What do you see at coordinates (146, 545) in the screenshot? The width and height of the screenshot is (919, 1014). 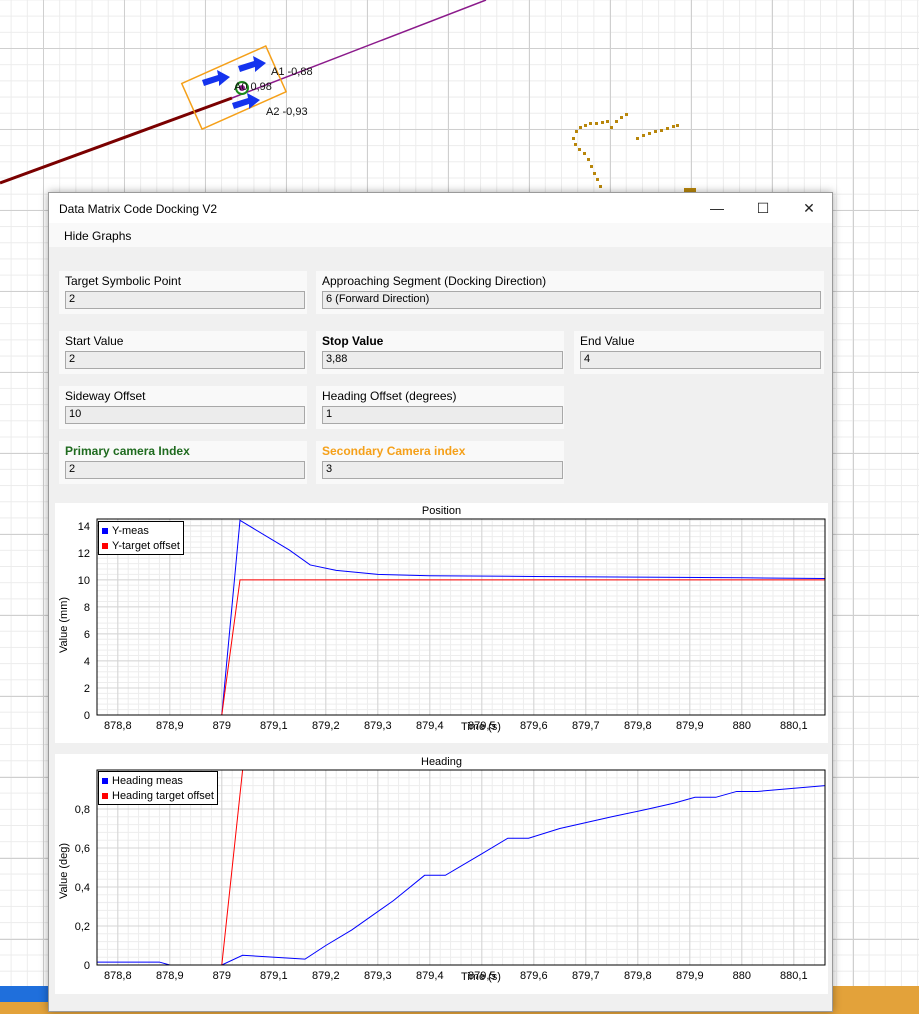 I see `legend-label: Y-target offset` at bounding box center [146, 545].